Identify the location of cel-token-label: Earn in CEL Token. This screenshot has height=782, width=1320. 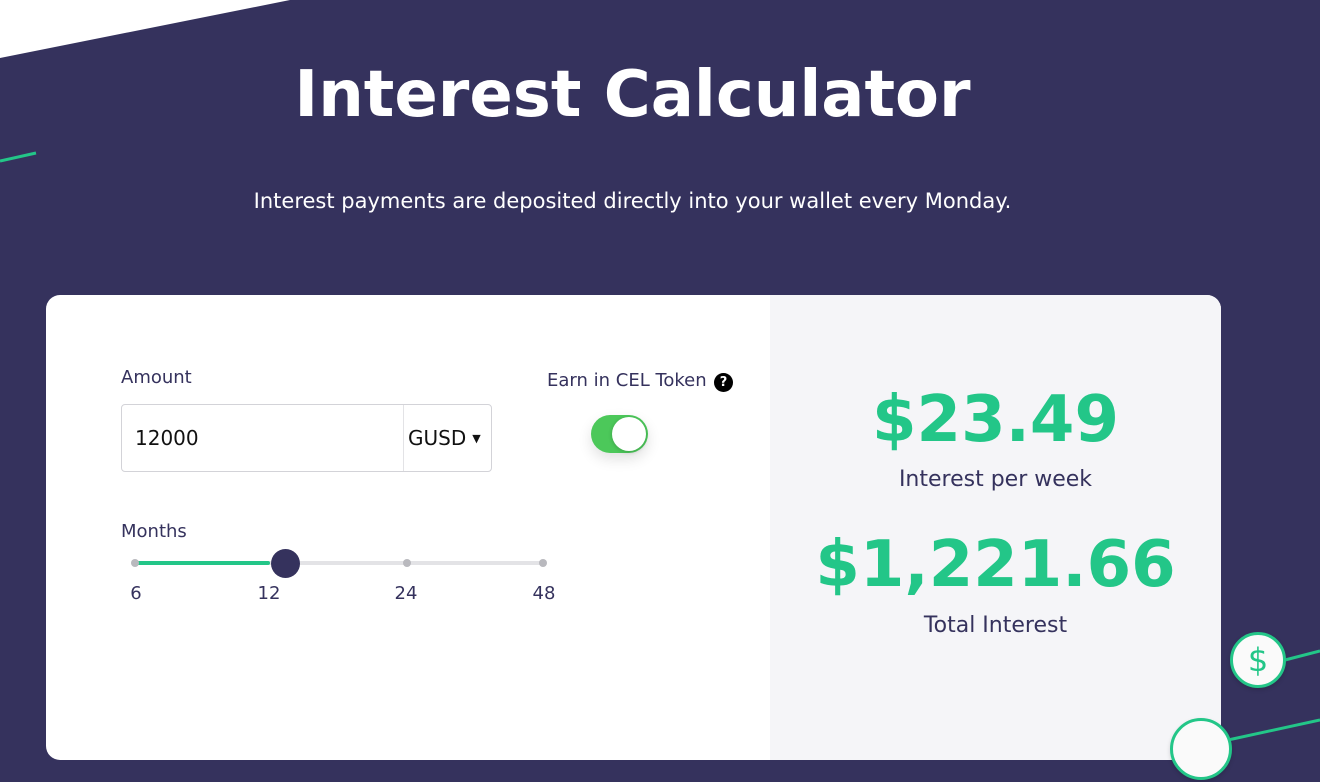
(627, 380).